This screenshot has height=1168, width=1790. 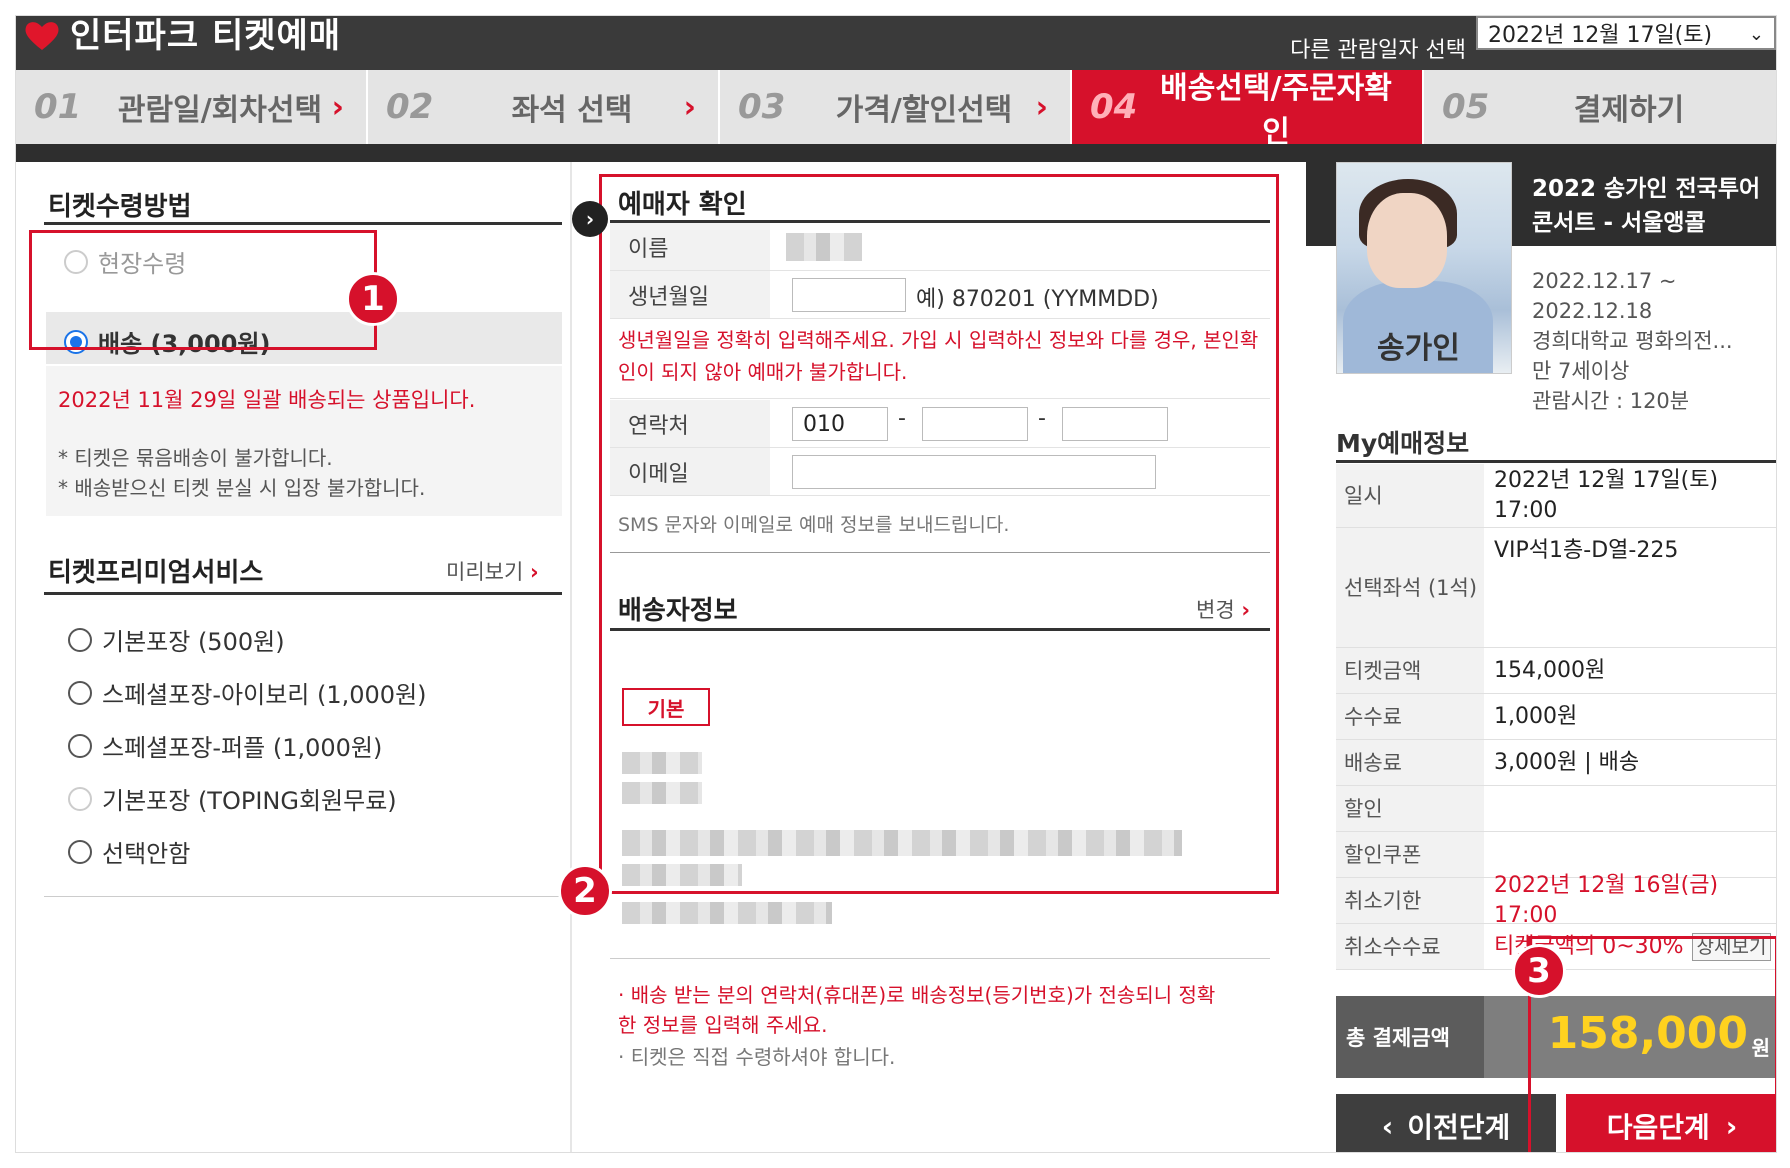 What do you see at coordinates (1114, 107) in the screenshot?
I see `step-number: 04` at bounding box center [1114, 107].